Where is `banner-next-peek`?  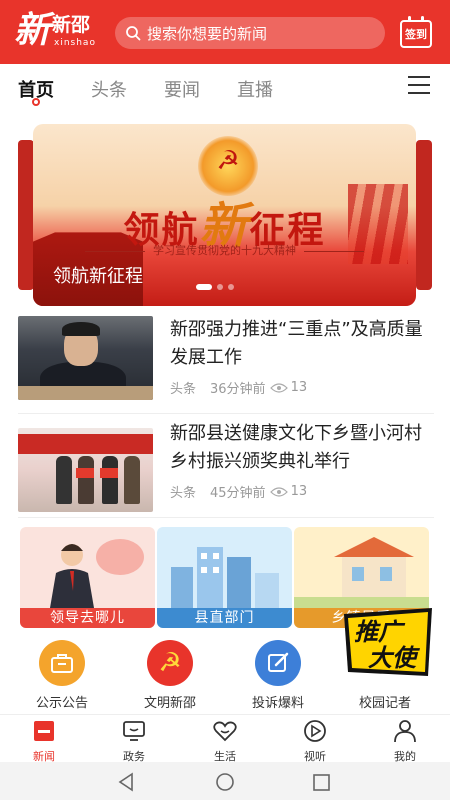 banner-next-peek is located at coordinates (424, 215).